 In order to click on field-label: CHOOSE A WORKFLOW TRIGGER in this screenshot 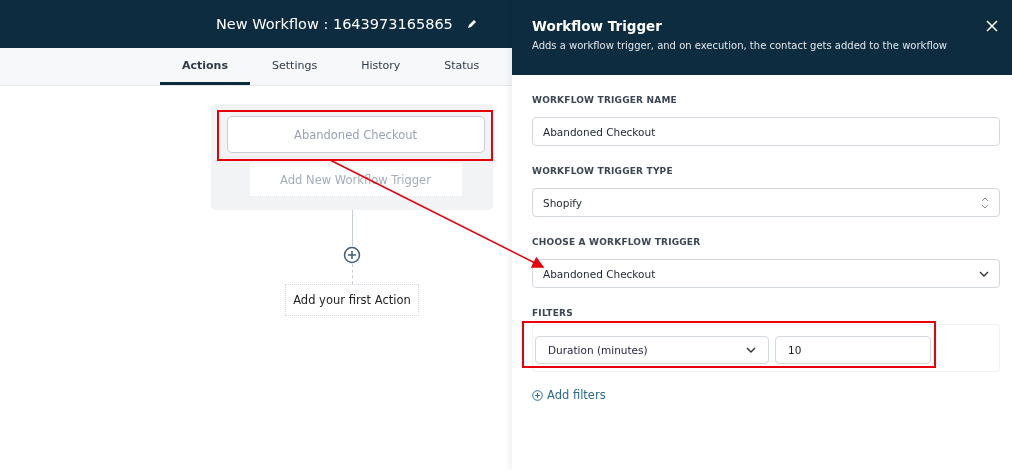, I will do `click(617, 242)`.